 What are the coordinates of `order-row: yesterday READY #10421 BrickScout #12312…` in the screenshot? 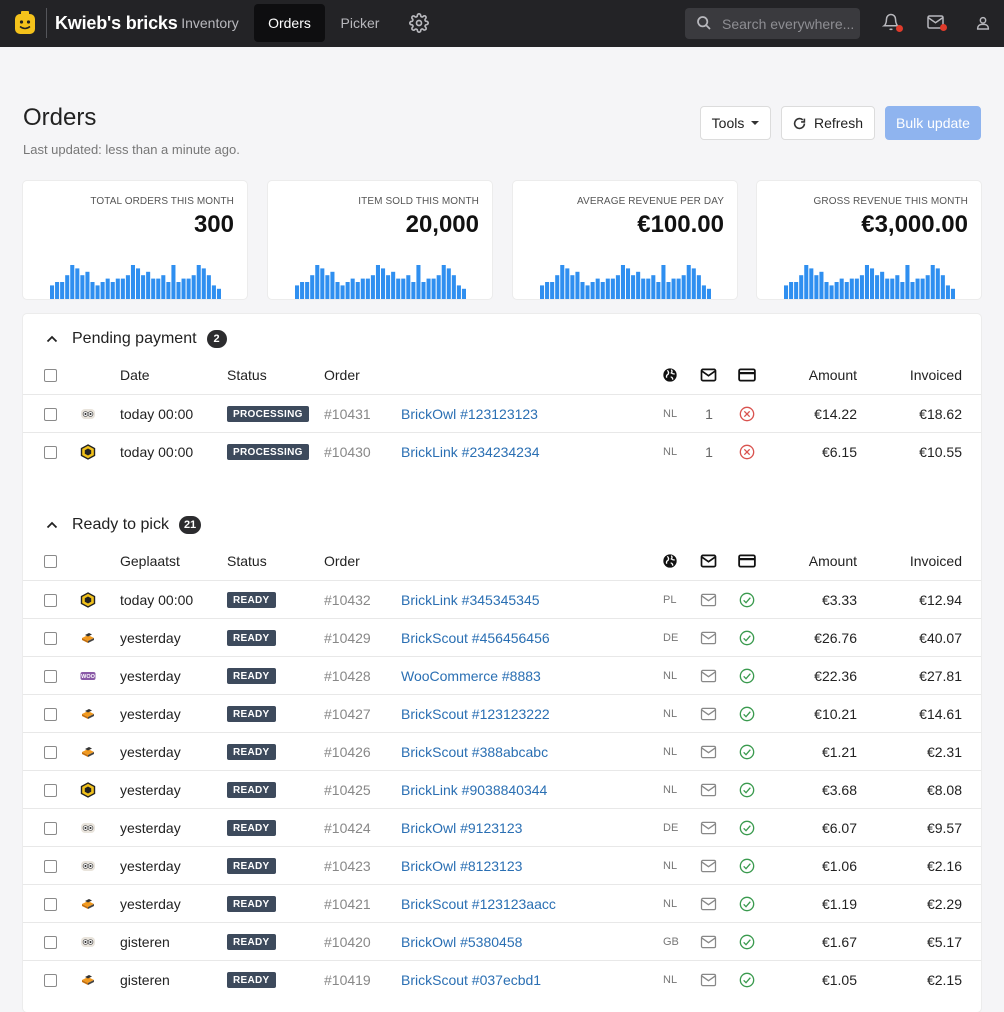 It's located at (502, 903).